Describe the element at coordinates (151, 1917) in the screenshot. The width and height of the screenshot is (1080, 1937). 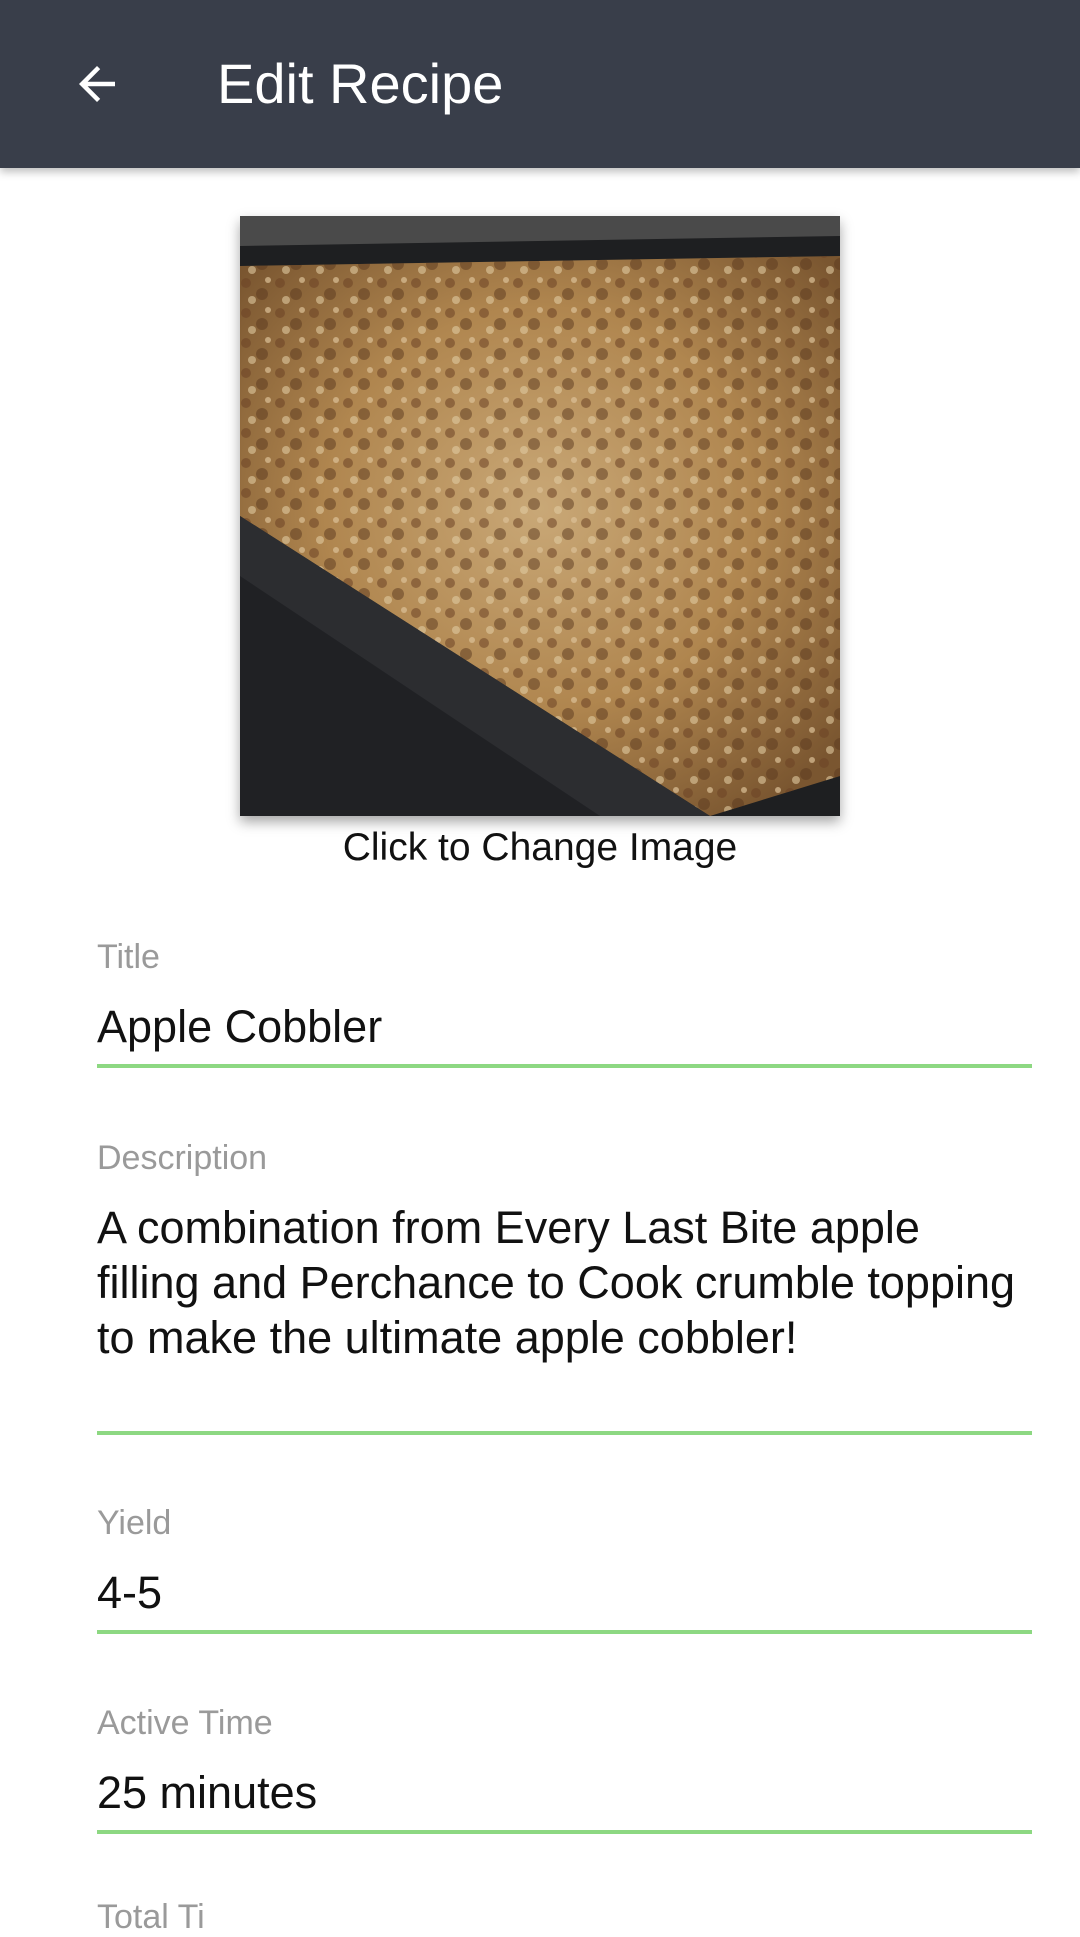
I see `total-time-label: Total Ti` at that location.